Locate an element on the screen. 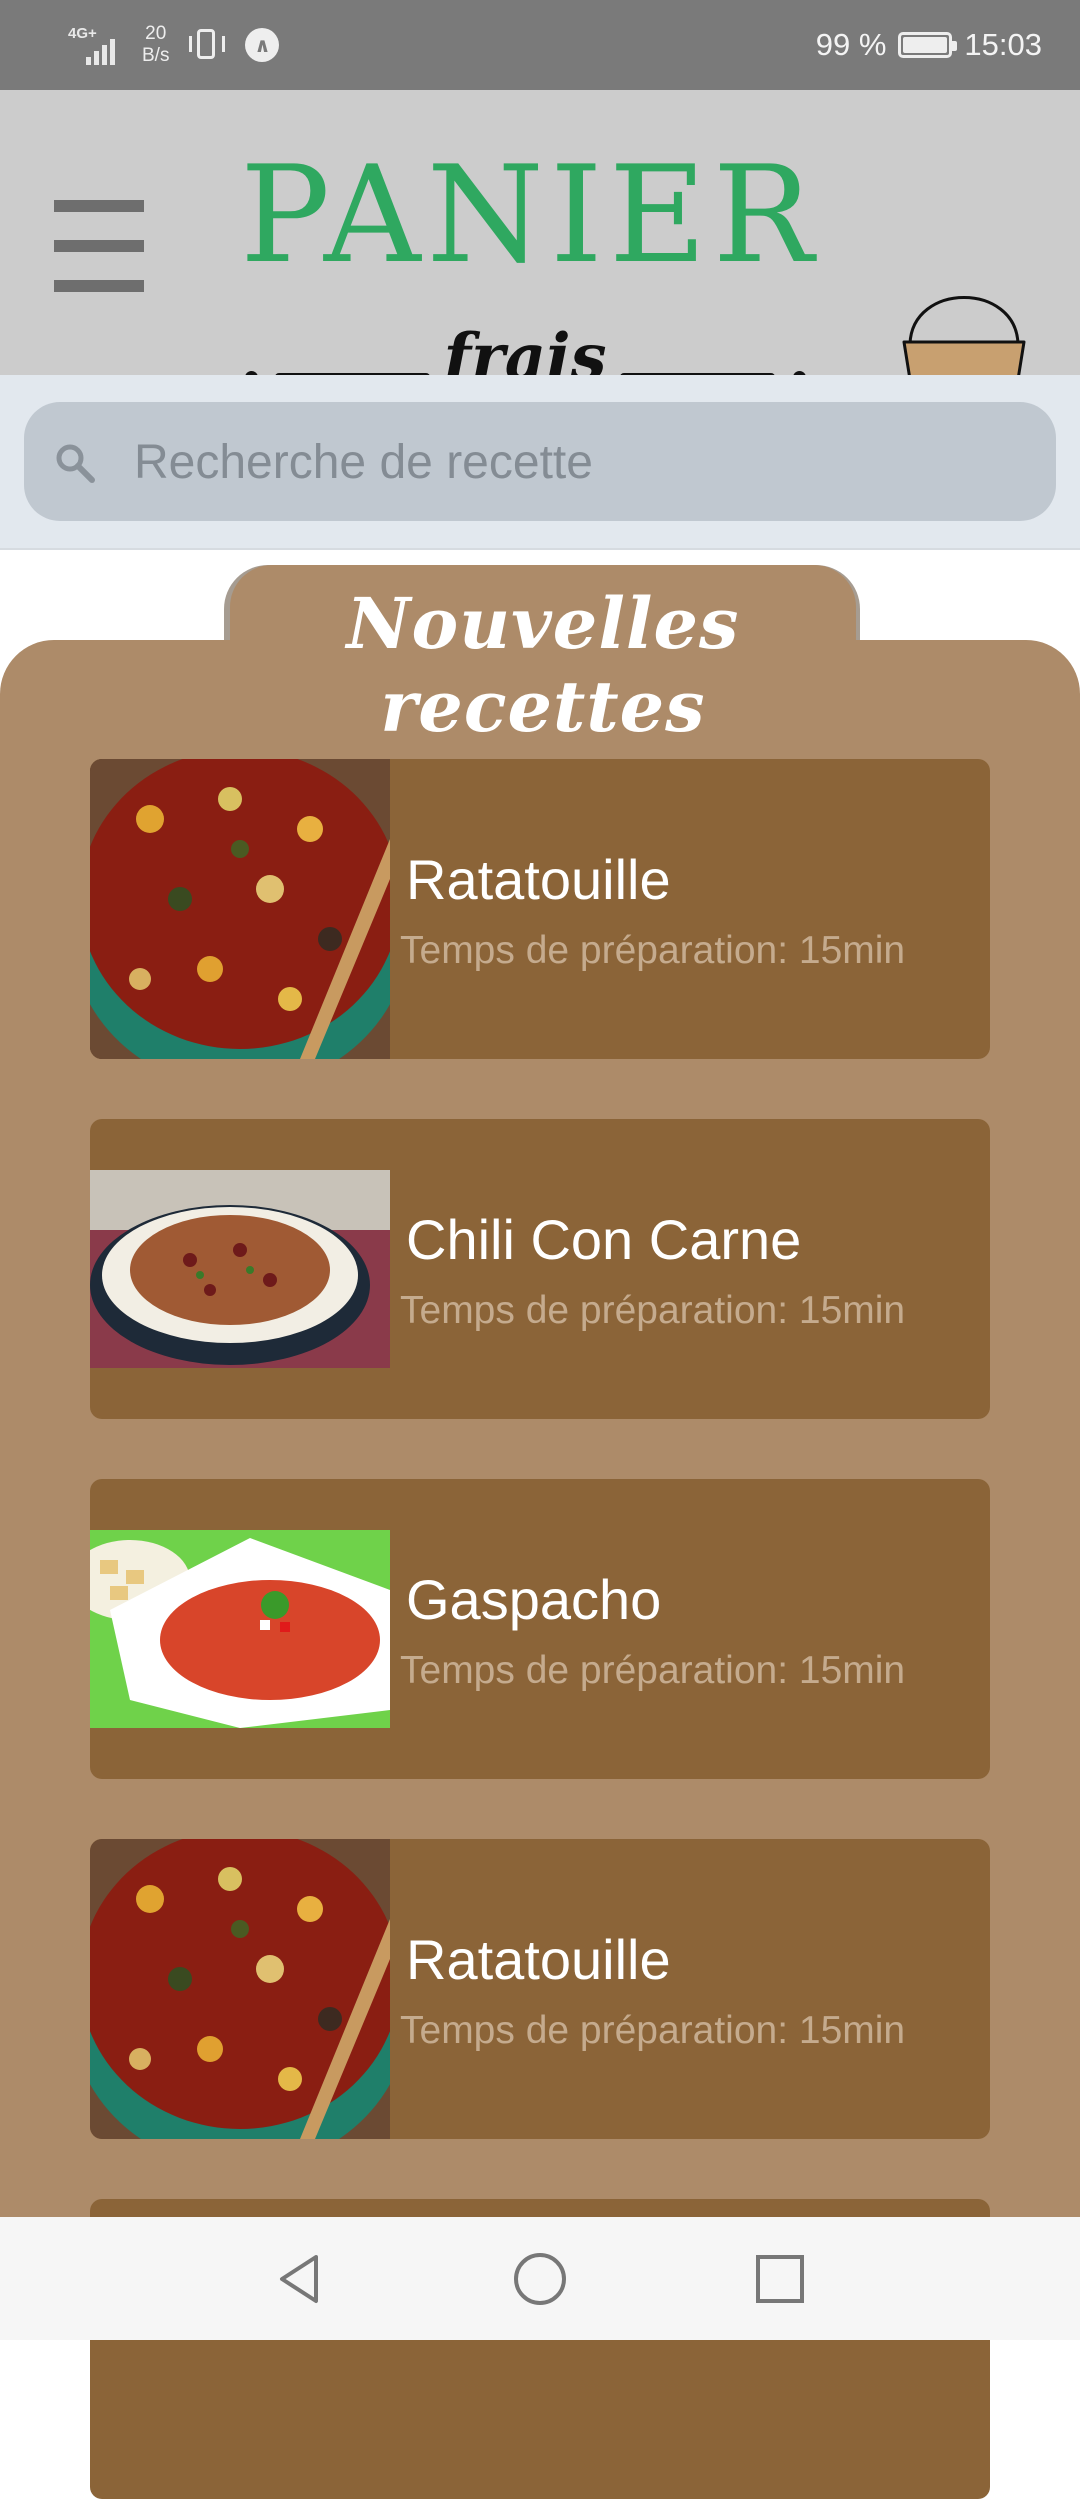  recipe-name: Gaspacho is located at coordinates (534, 1599).